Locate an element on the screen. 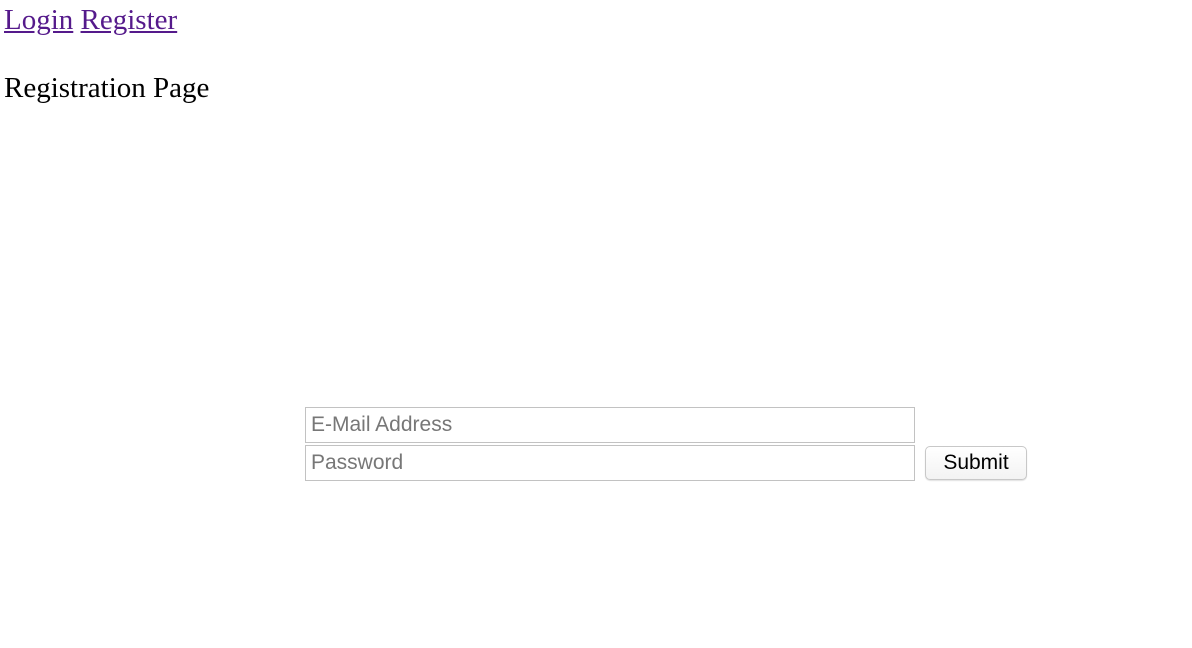  submit-button: Submit is located at coordinates (976, 463).